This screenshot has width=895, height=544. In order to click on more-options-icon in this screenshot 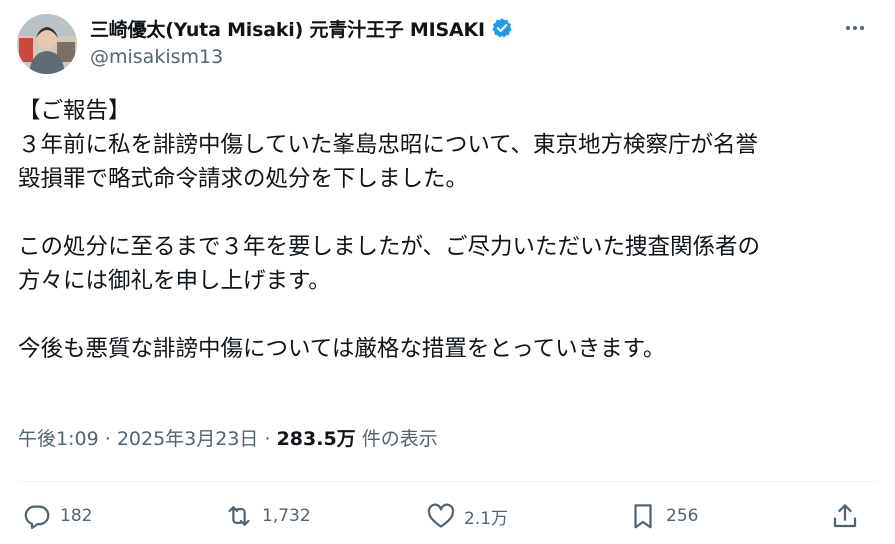, I will do `click(855, 28)`.